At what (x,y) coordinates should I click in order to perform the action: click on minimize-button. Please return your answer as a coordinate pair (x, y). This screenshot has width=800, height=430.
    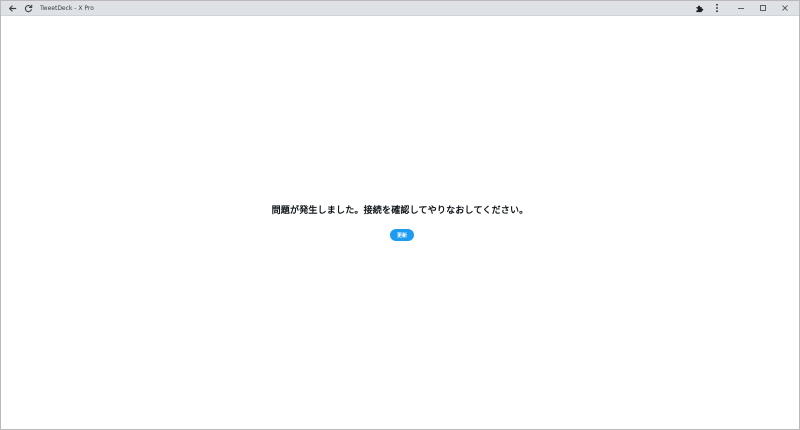
    Looking at the image, I should click on (741, 8).